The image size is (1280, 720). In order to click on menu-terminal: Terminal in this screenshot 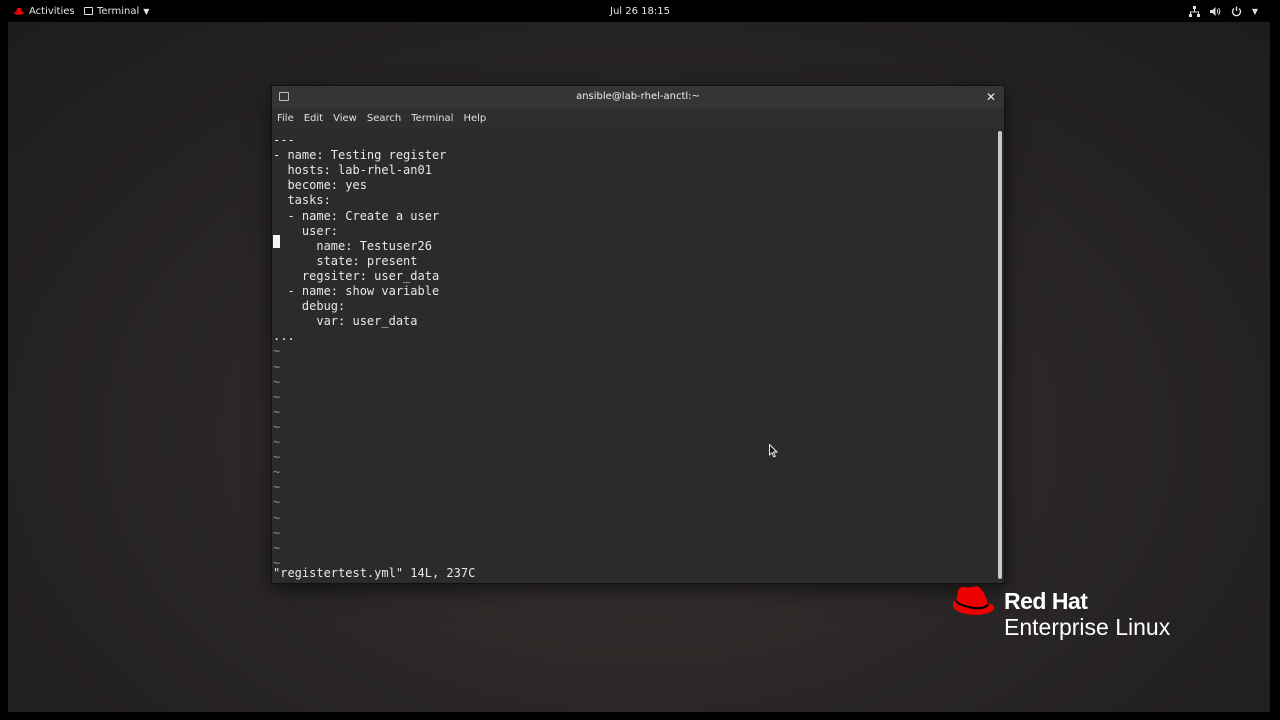, I will do `click(432, 118)`.